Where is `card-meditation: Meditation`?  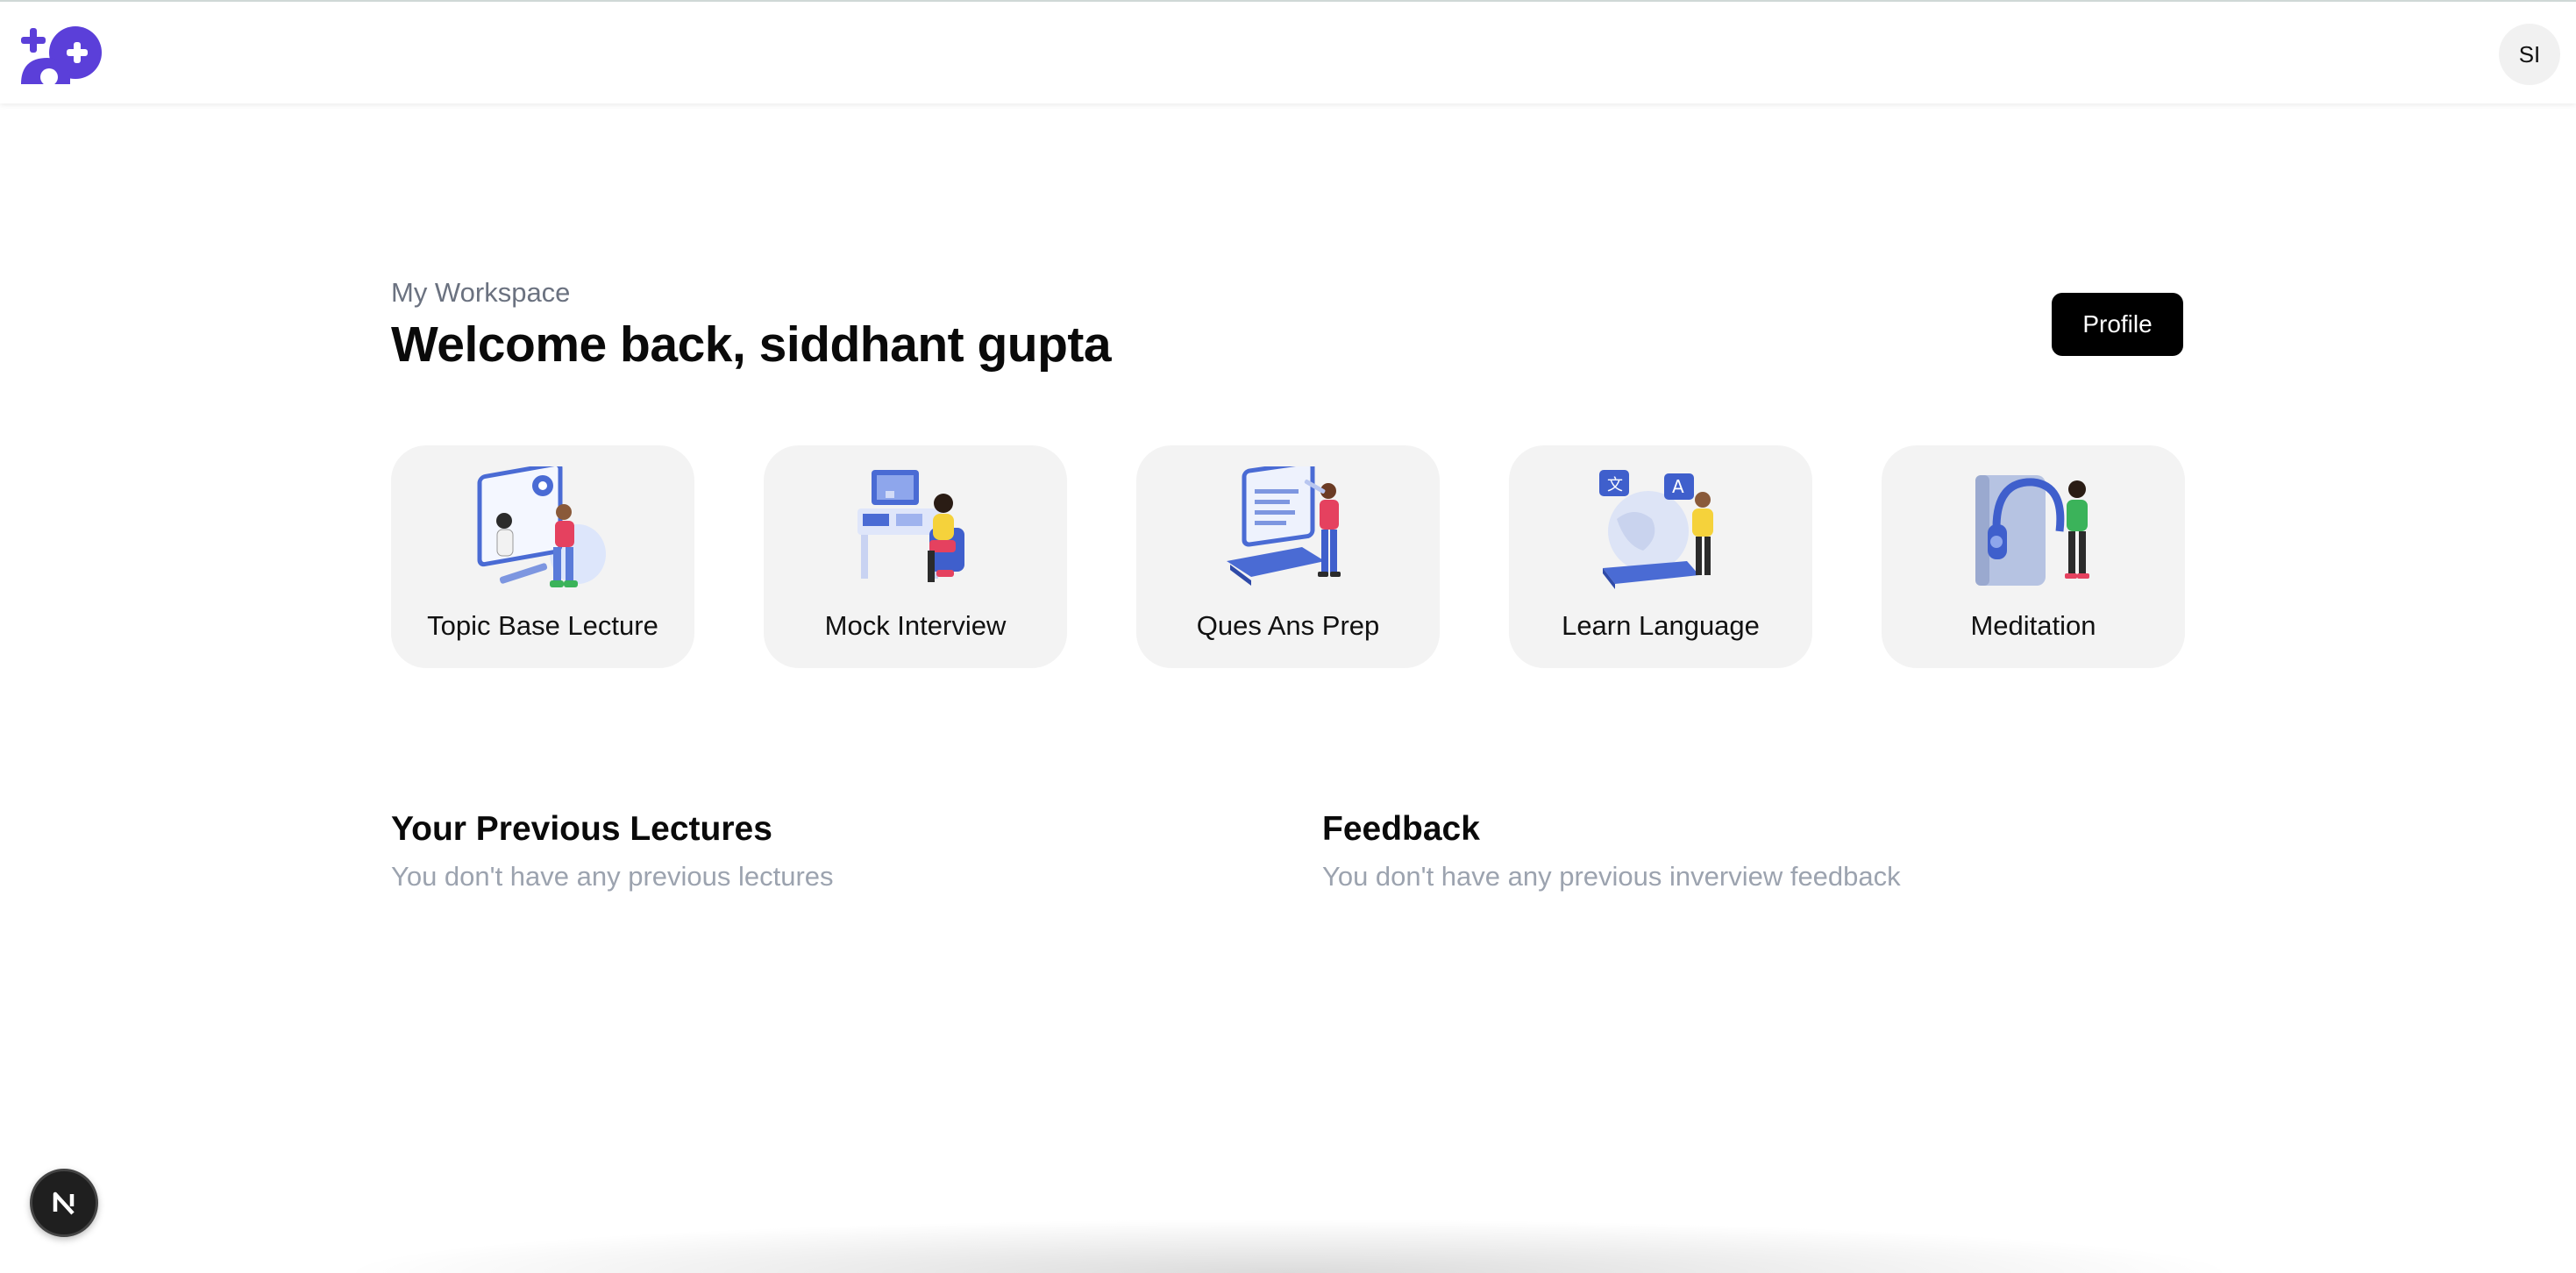 card-meditation: Meditation is located at coordinates (2033, 556).